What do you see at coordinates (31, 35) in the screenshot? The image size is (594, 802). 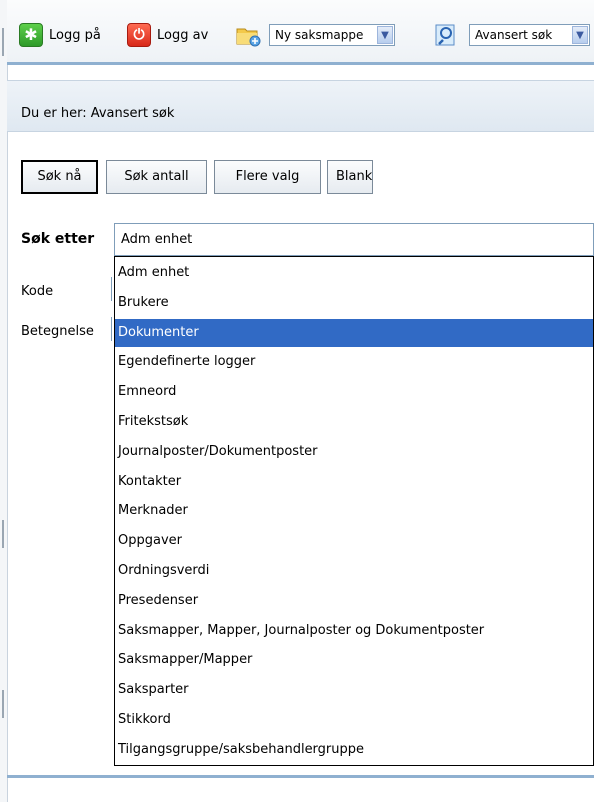 I see `logon-icon: ✱` at bounding box center [31, 35].